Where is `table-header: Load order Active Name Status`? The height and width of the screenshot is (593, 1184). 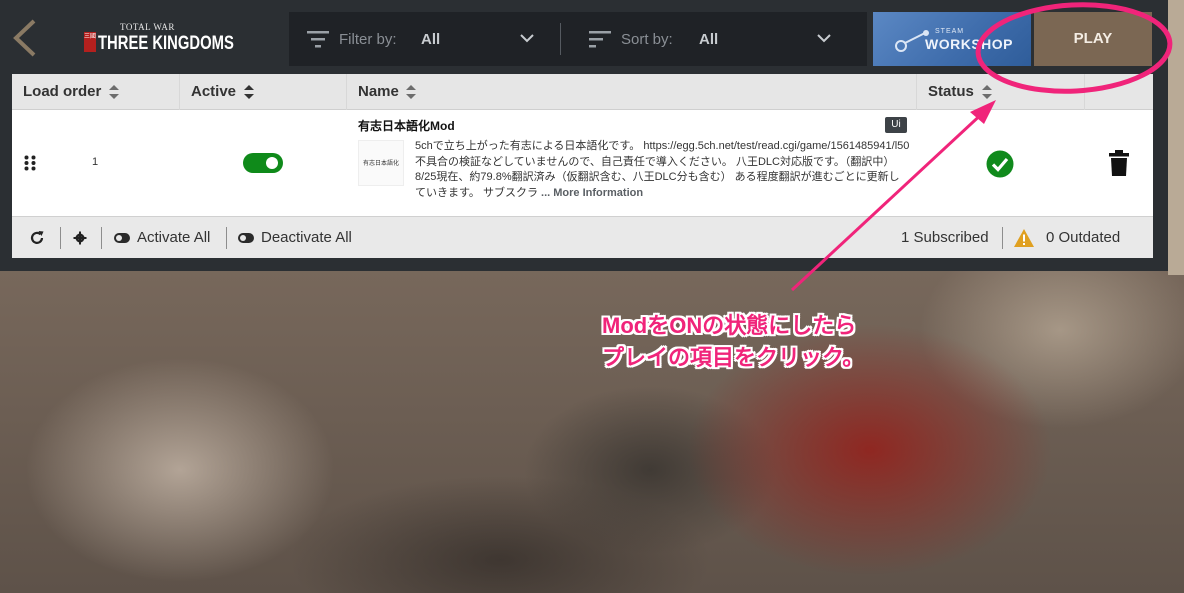
table-header: Load order Active Name Status is located at coordinates (582, 92).